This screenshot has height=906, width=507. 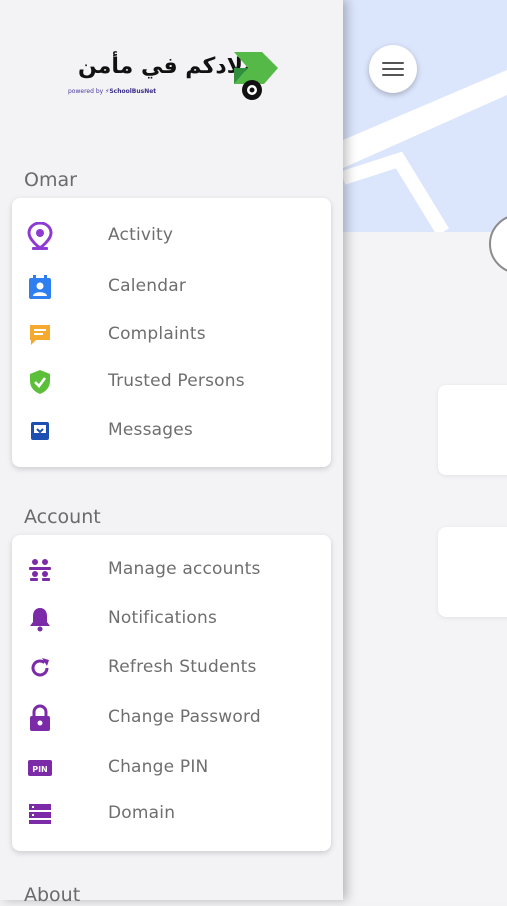 I want to click on lock-icon, so click(x=40, y=718).